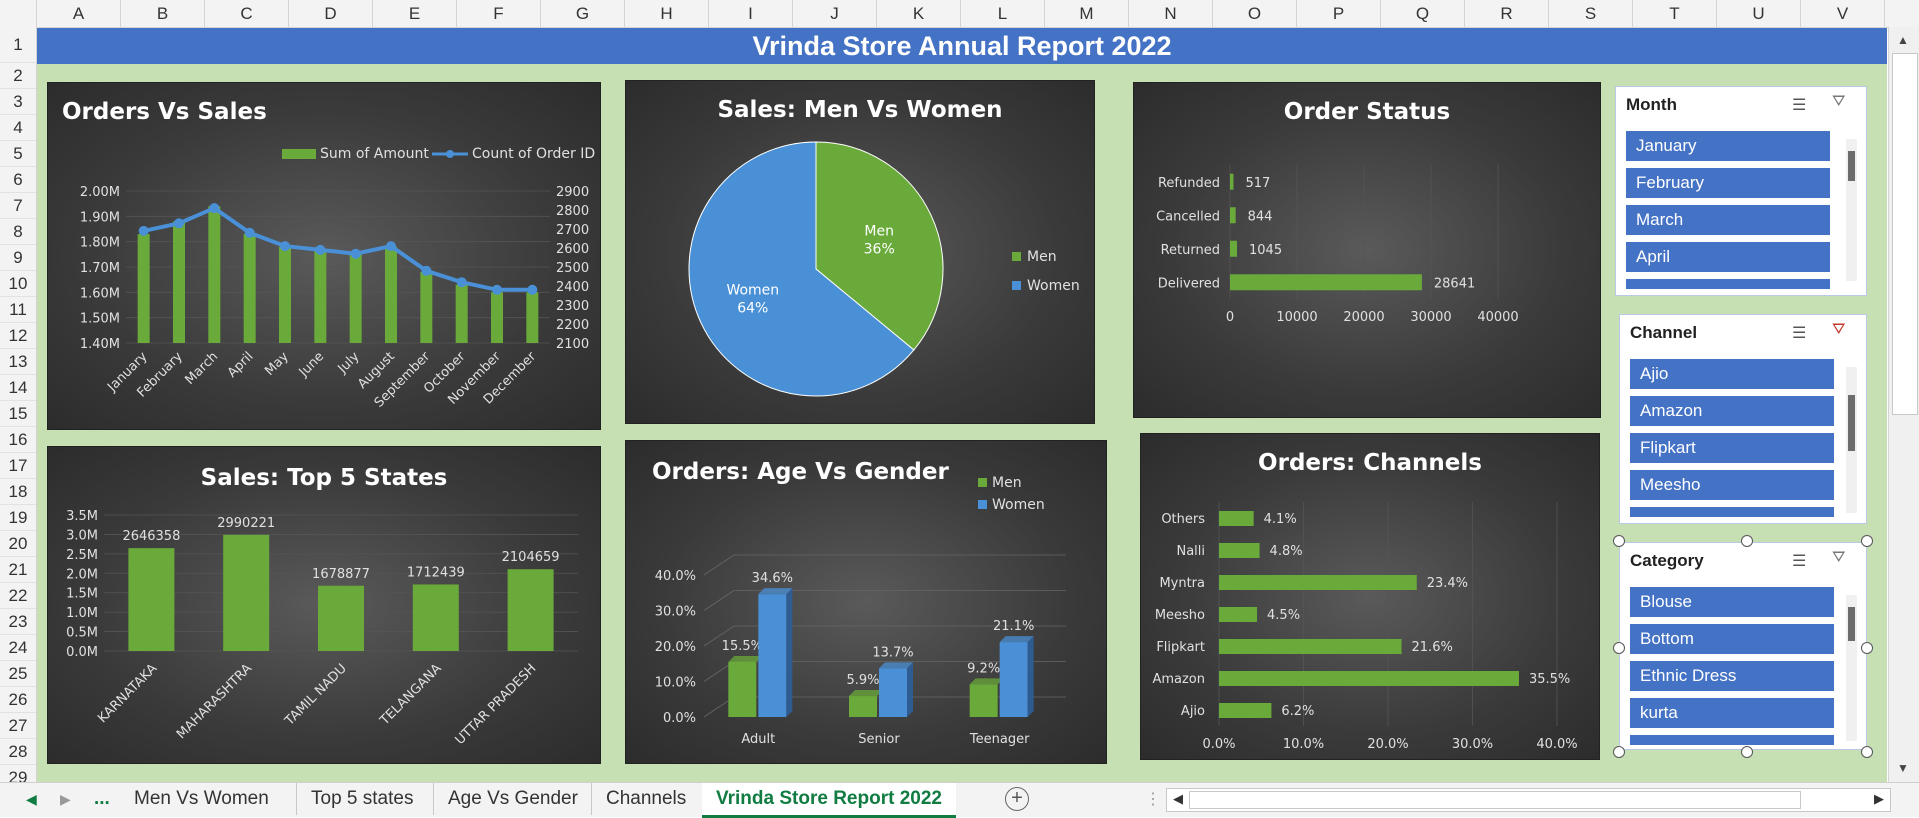 Image resolution: width=1919 pixels, height=818 pixels. Describe the element at coordinates (667, 13) in the screenshot. I see `column-header-h: H` at that location.